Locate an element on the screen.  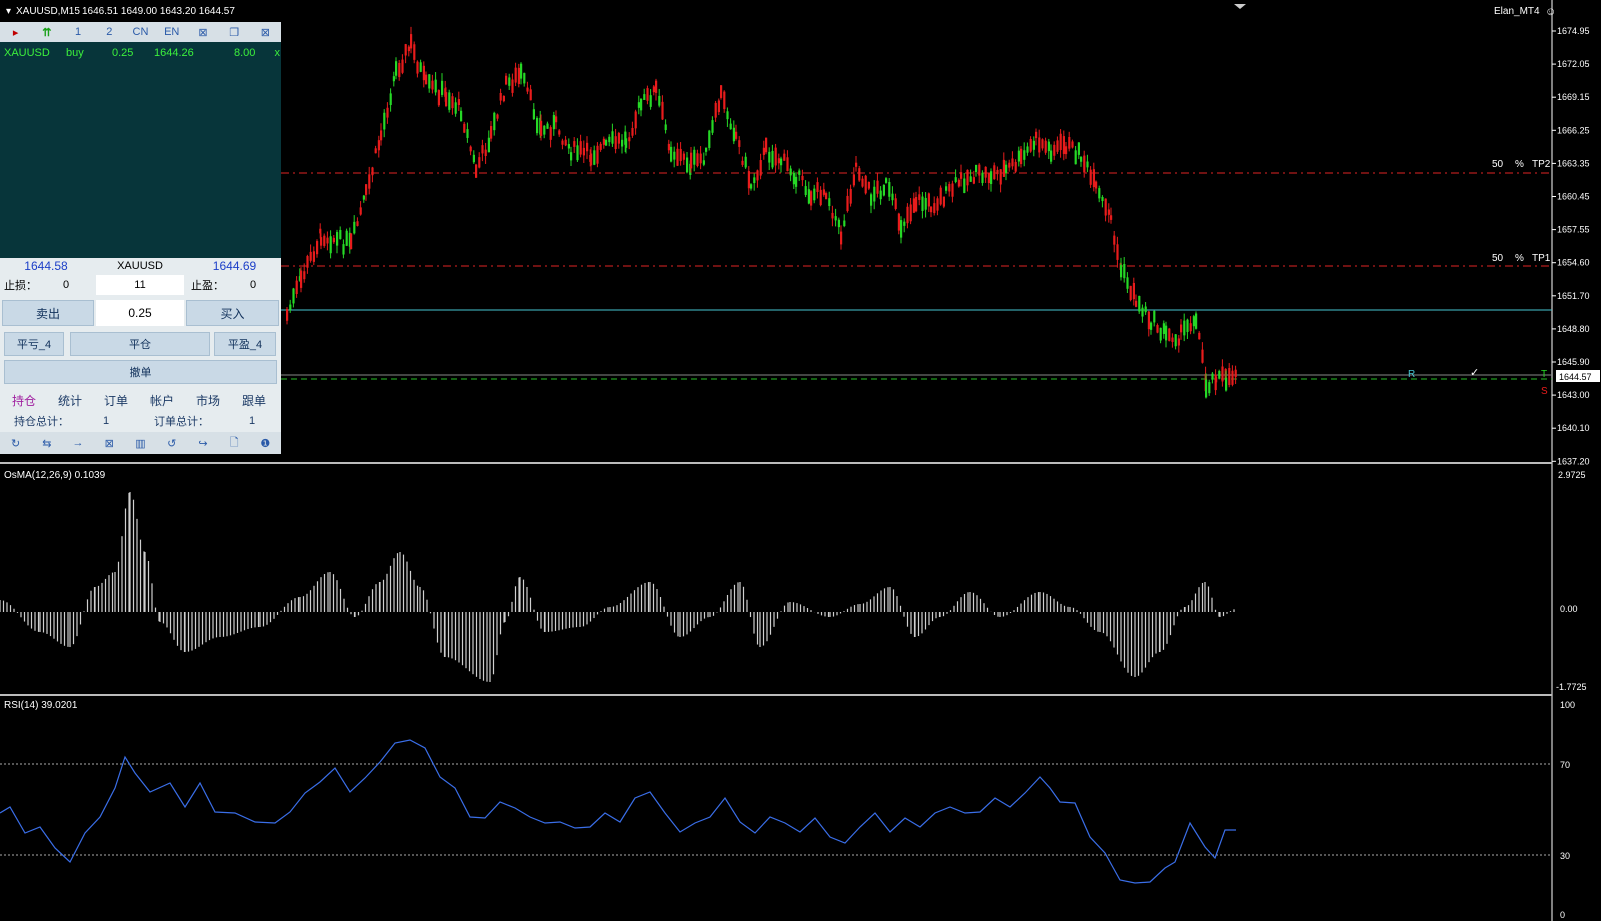
order-side: buy is located at coordinates (75, 53).